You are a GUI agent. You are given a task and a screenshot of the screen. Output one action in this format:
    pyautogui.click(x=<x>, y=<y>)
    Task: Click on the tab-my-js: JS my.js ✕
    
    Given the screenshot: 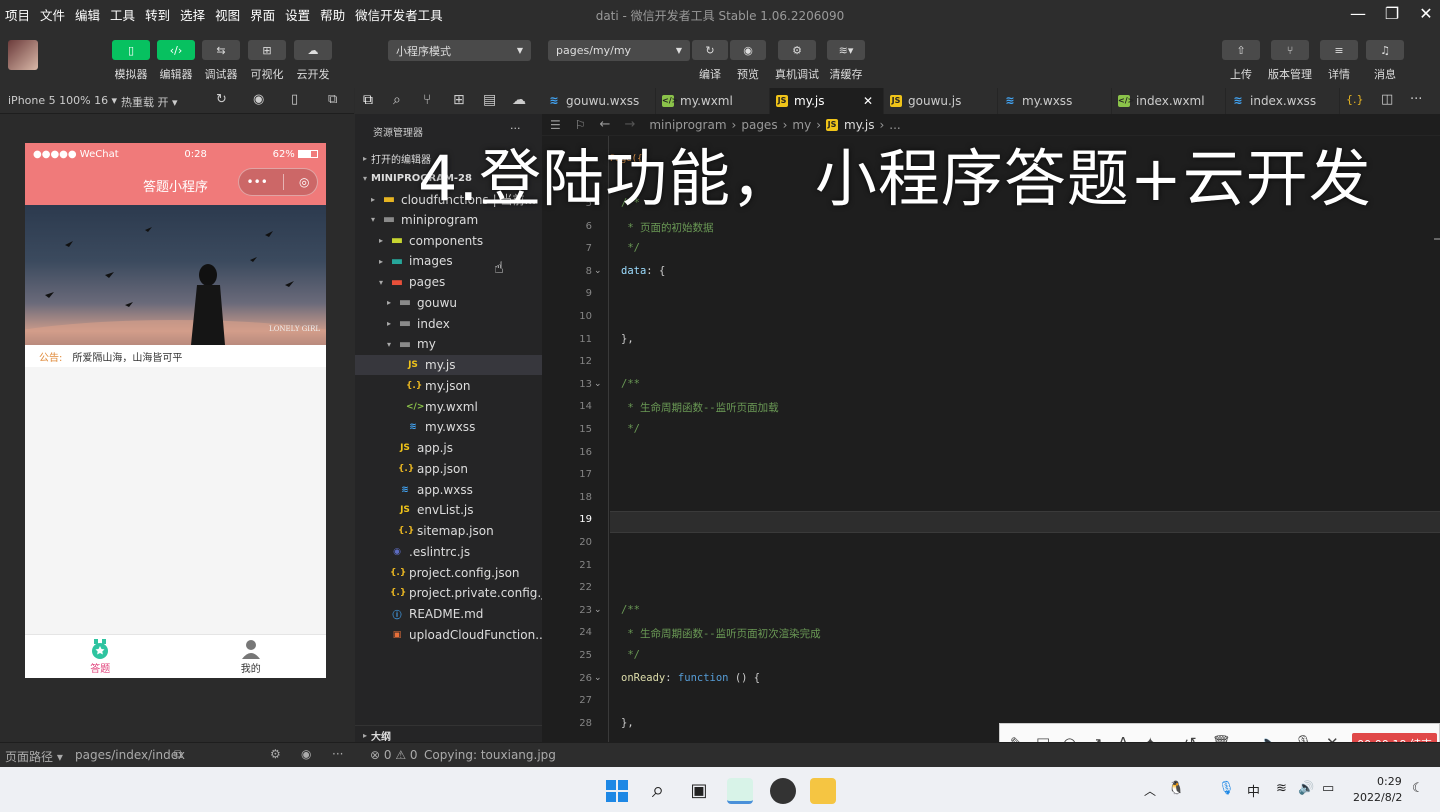 What is the action you would take?
    pyautogui.click(x=827, y=101)
    